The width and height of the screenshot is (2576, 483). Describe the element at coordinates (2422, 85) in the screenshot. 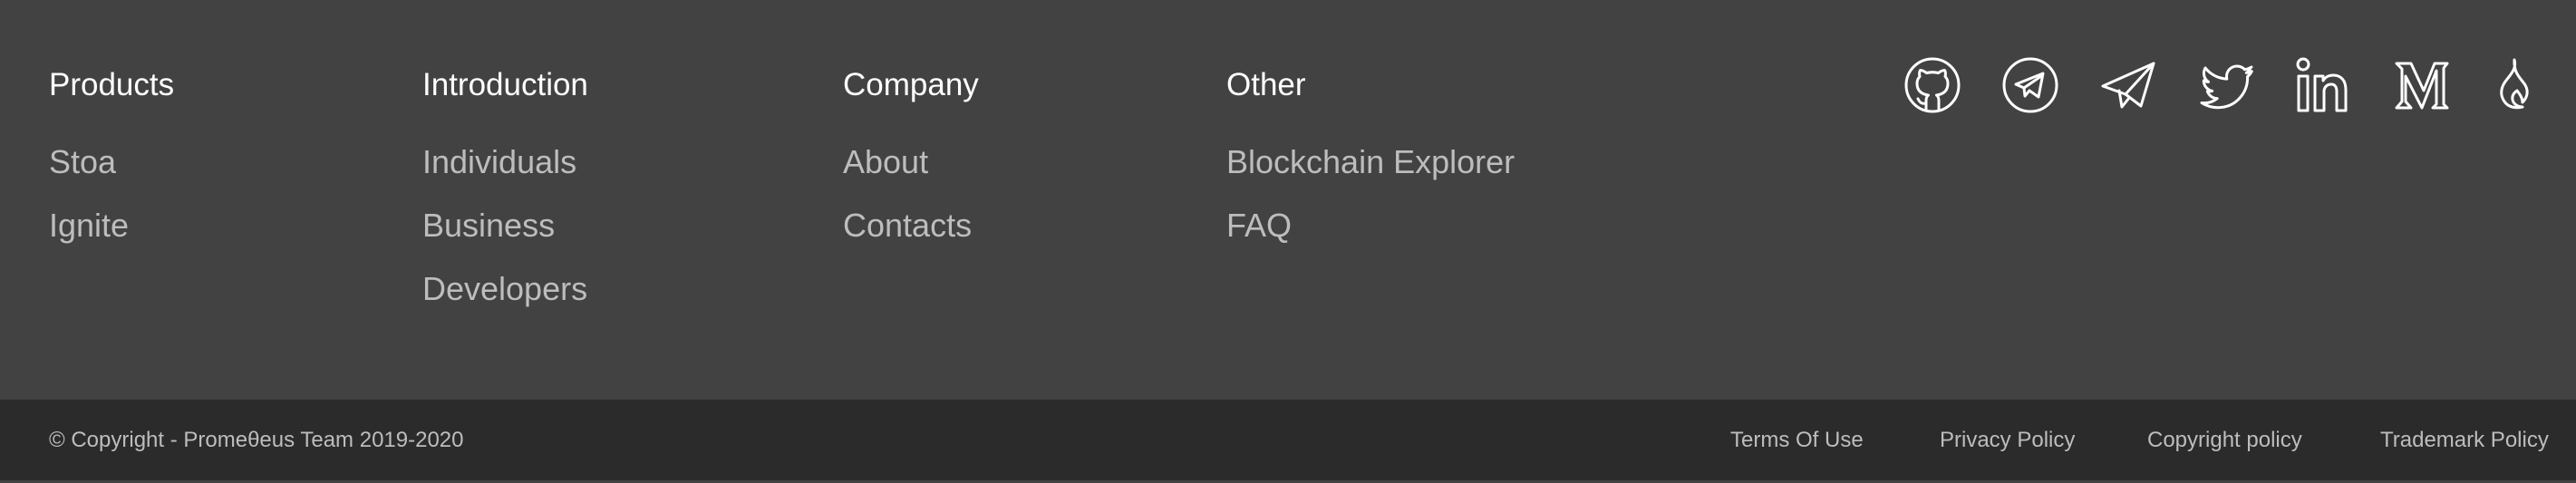

I see `medium-icon` at that location.